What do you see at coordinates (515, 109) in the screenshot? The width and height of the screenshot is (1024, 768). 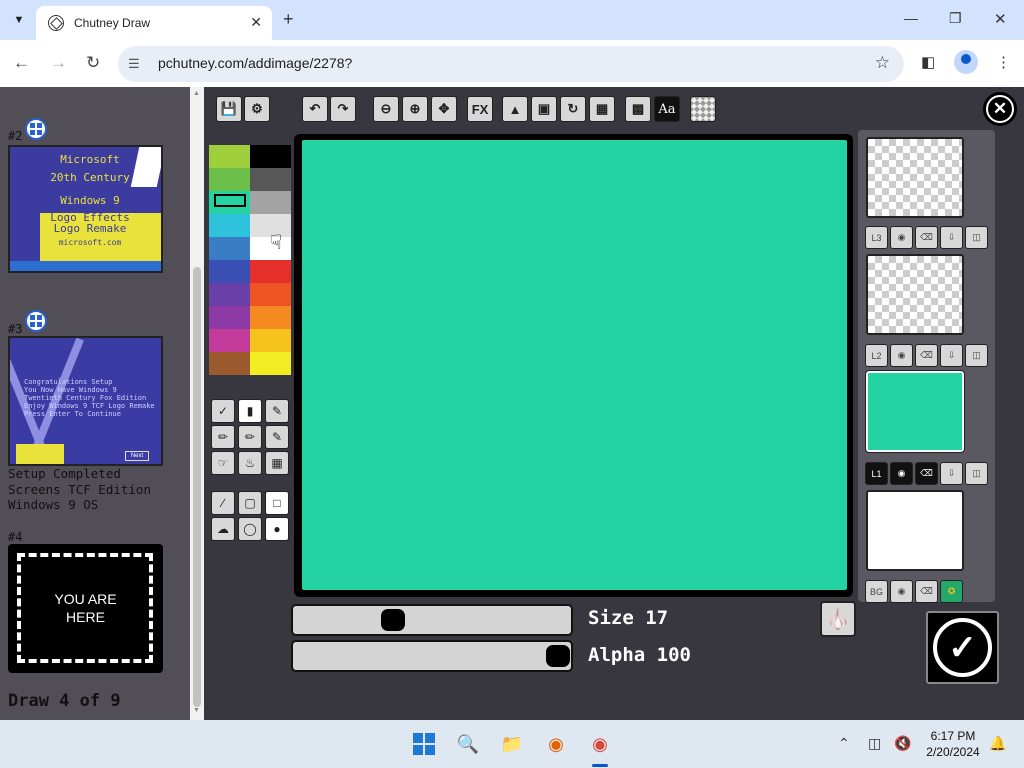 I see `stamp-button: ▲` at bounding box center [515, 109].